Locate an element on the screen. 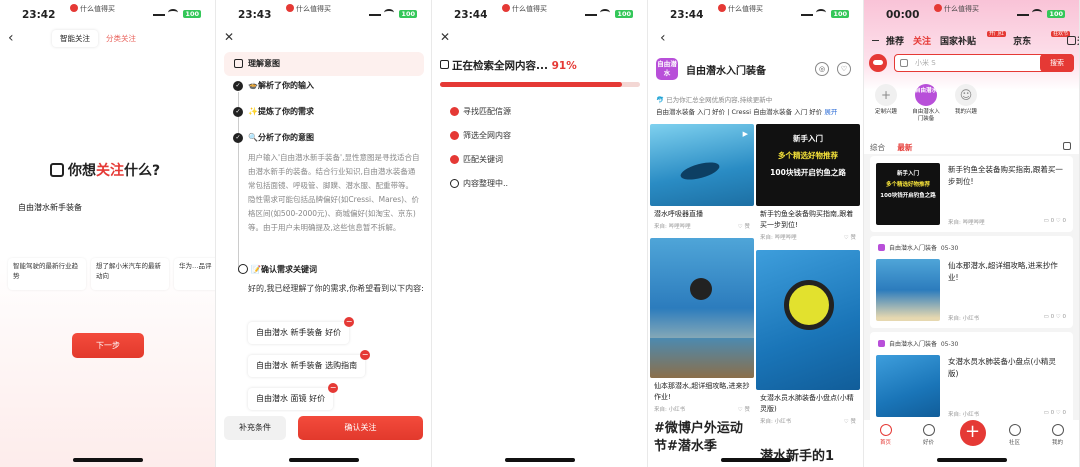  suggestion-chip: 华为…品评 is located at coordinates (194, 274).